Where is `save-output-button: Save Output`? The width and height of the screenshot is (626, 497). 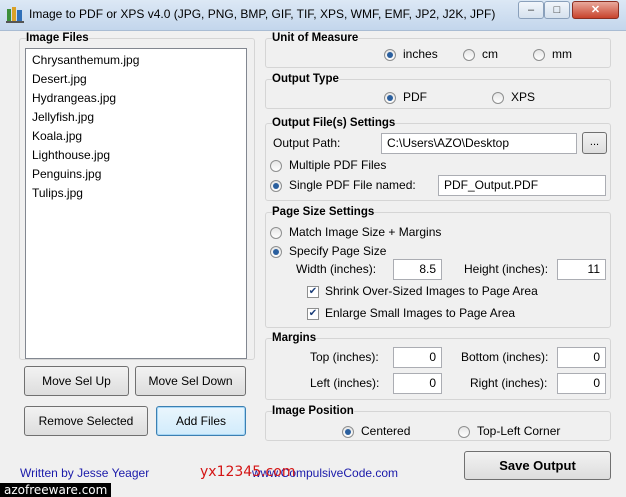
save-output-button: Save Output is located at coordinates (537, 465).